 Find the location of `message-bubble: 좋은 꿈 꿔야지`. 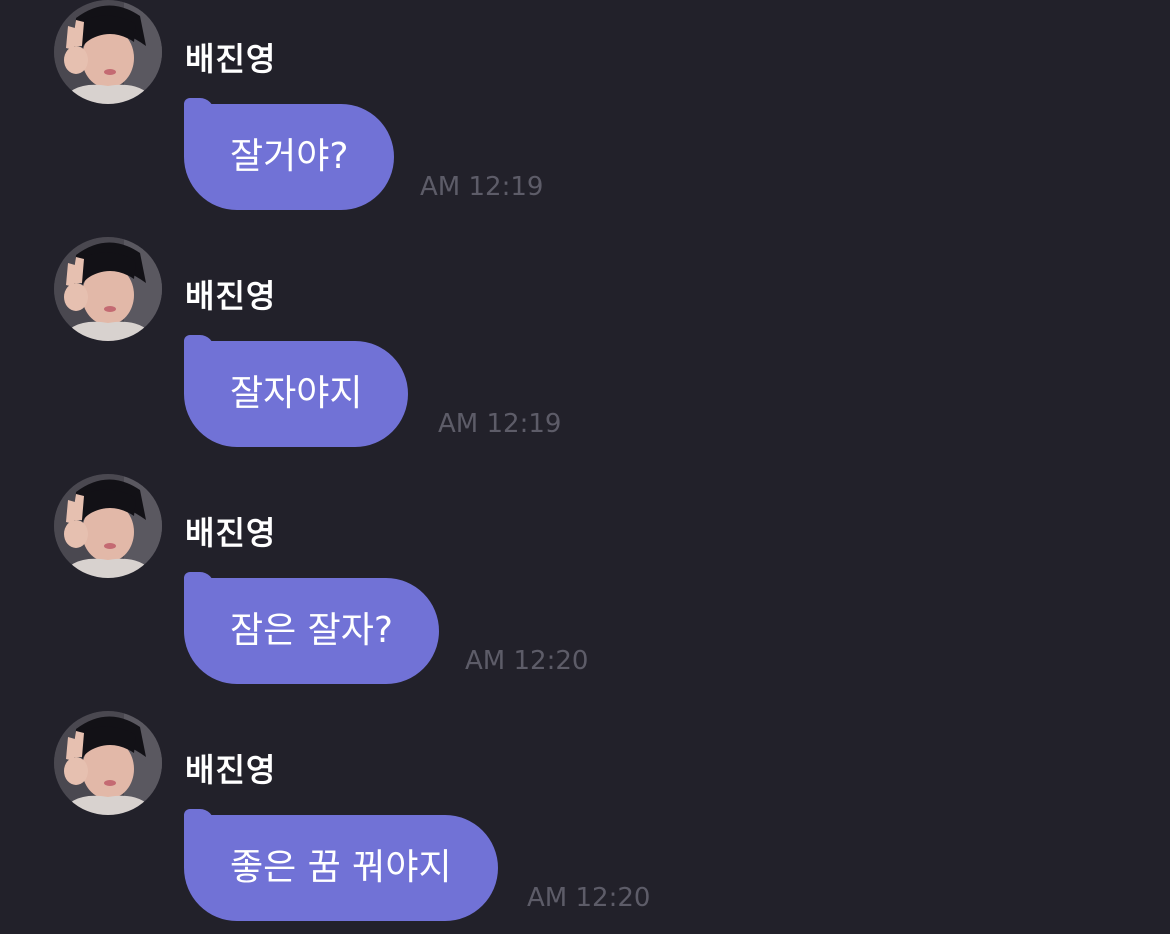

message-bubble: 좋은 꿈 꿔야지 is located at coordinates (341, 868).